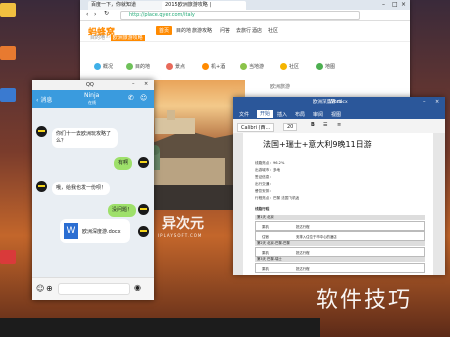 The width and height of the screenshot is (450, 337). I want to click on category-label: 当地游, so click(257, 67).